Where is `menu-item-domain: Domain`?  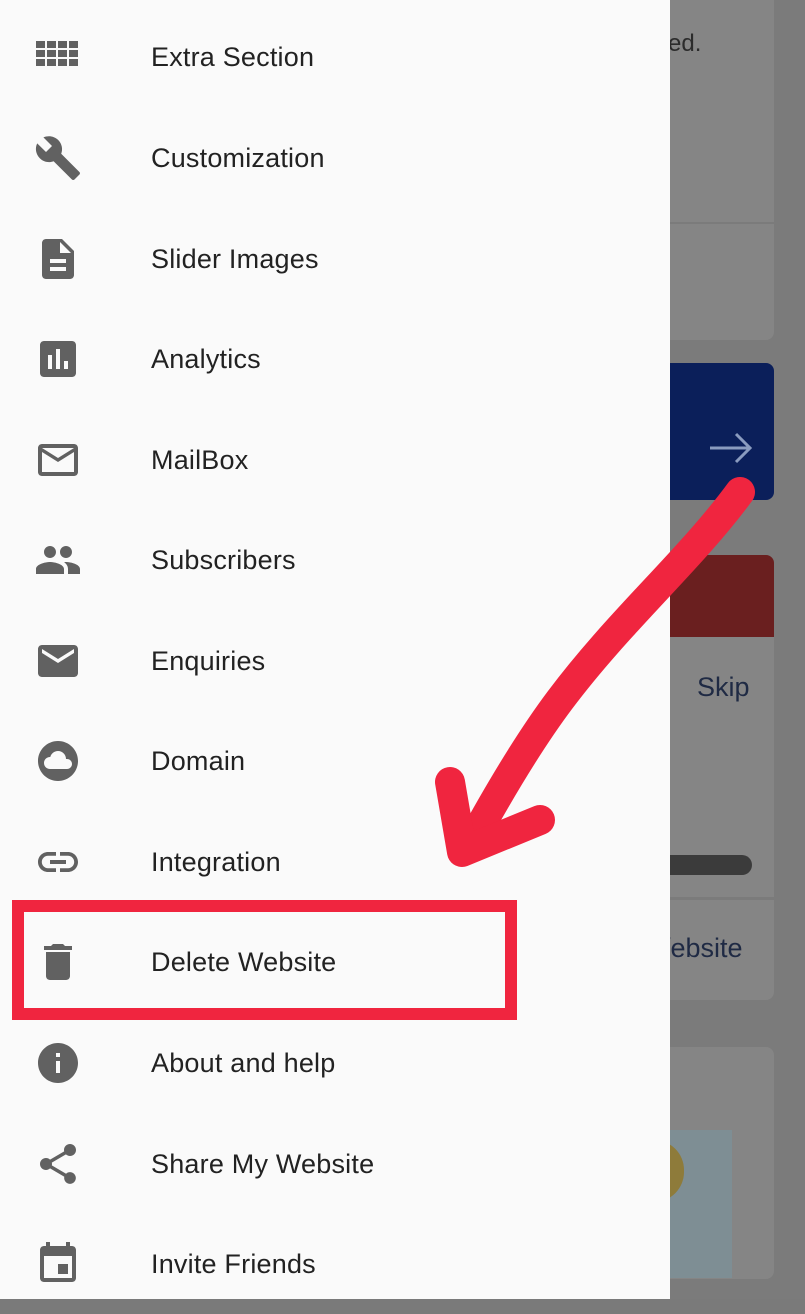 menu-item-domain: Domain is located at coordinates (335, 761).